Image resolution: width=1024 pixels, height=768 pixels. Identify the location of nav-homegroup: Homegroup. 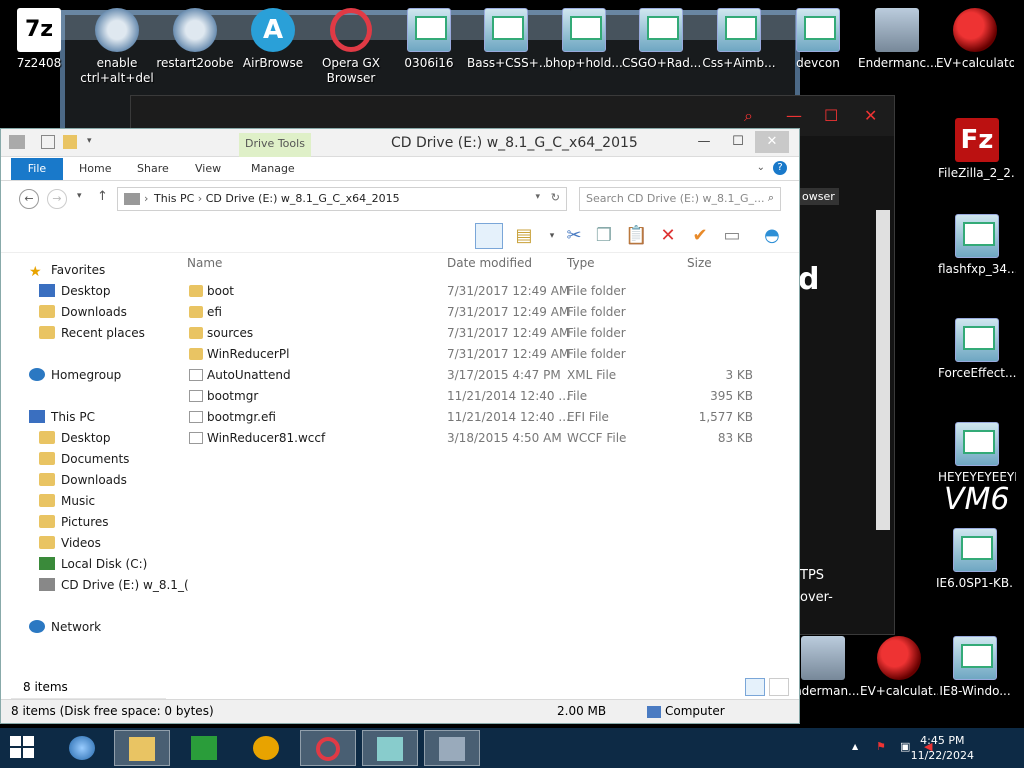
(75, 375).